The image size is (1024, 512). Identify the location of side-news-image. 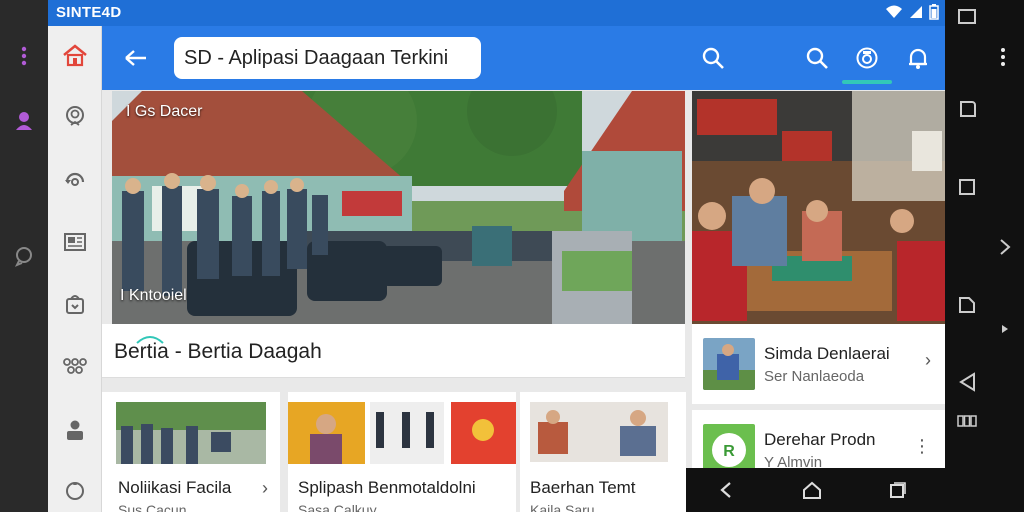
(818, 207).